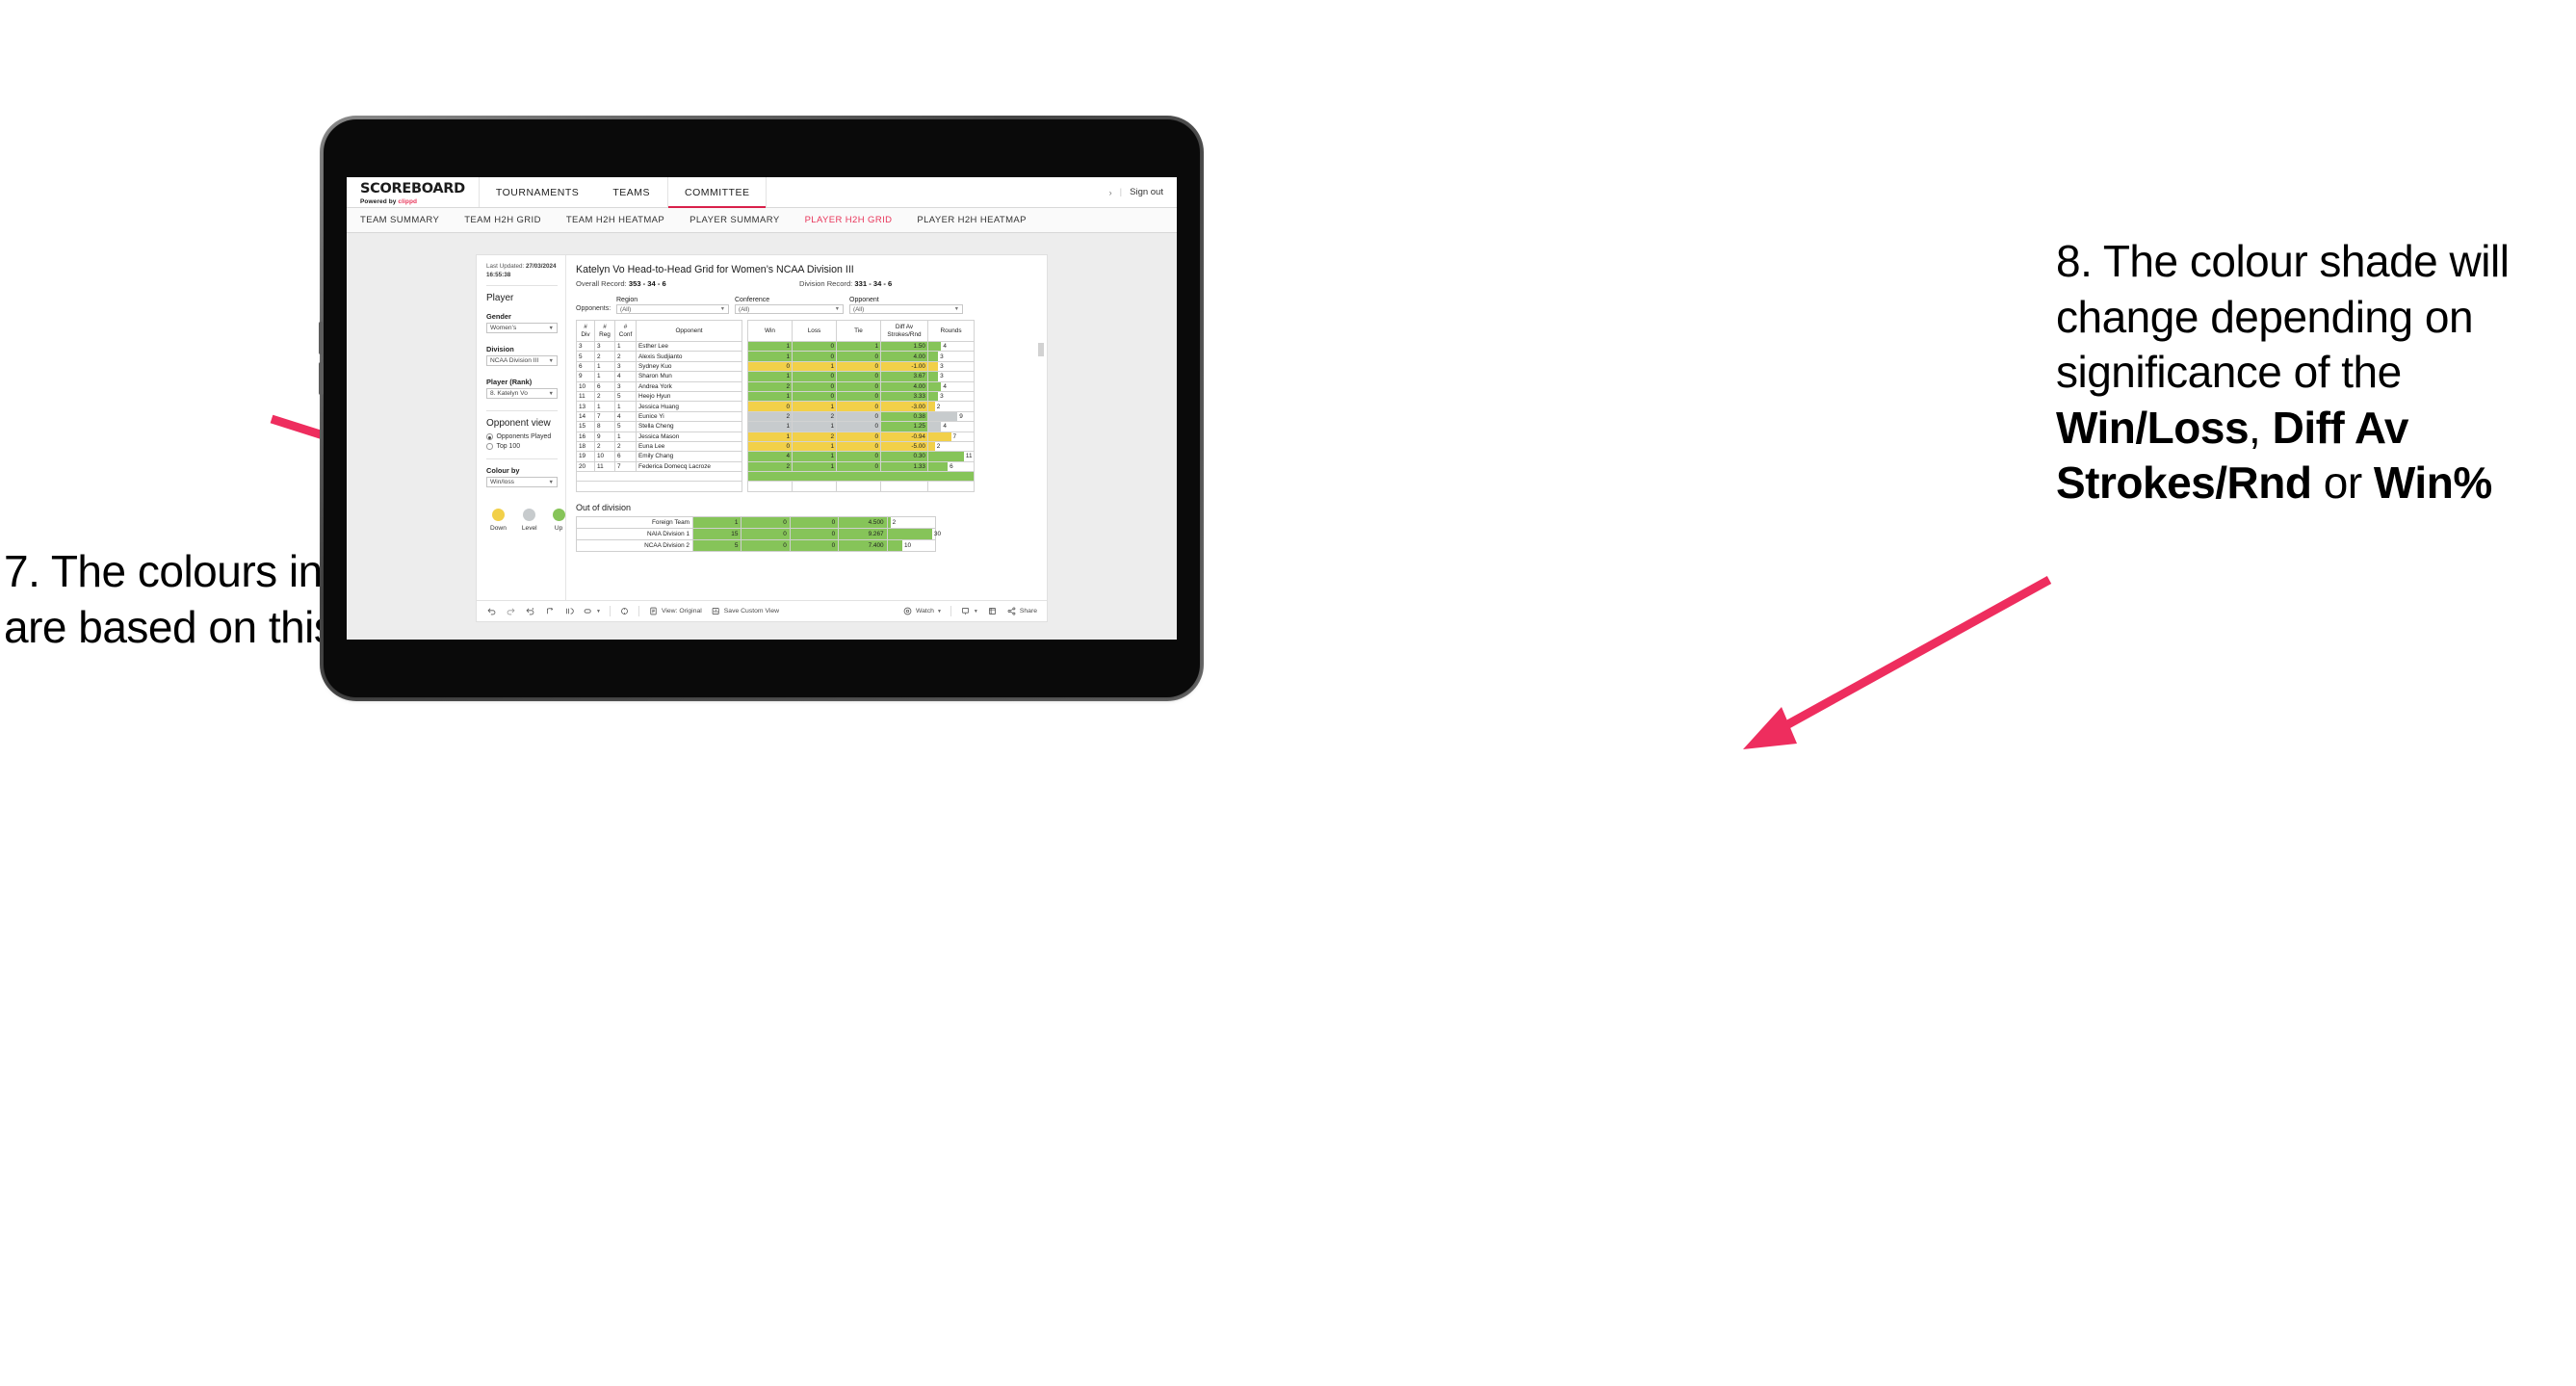 The height and width of the screenshot is (1386, 2576). I want to click on tablet-volume-button-up, so click(321, 338).